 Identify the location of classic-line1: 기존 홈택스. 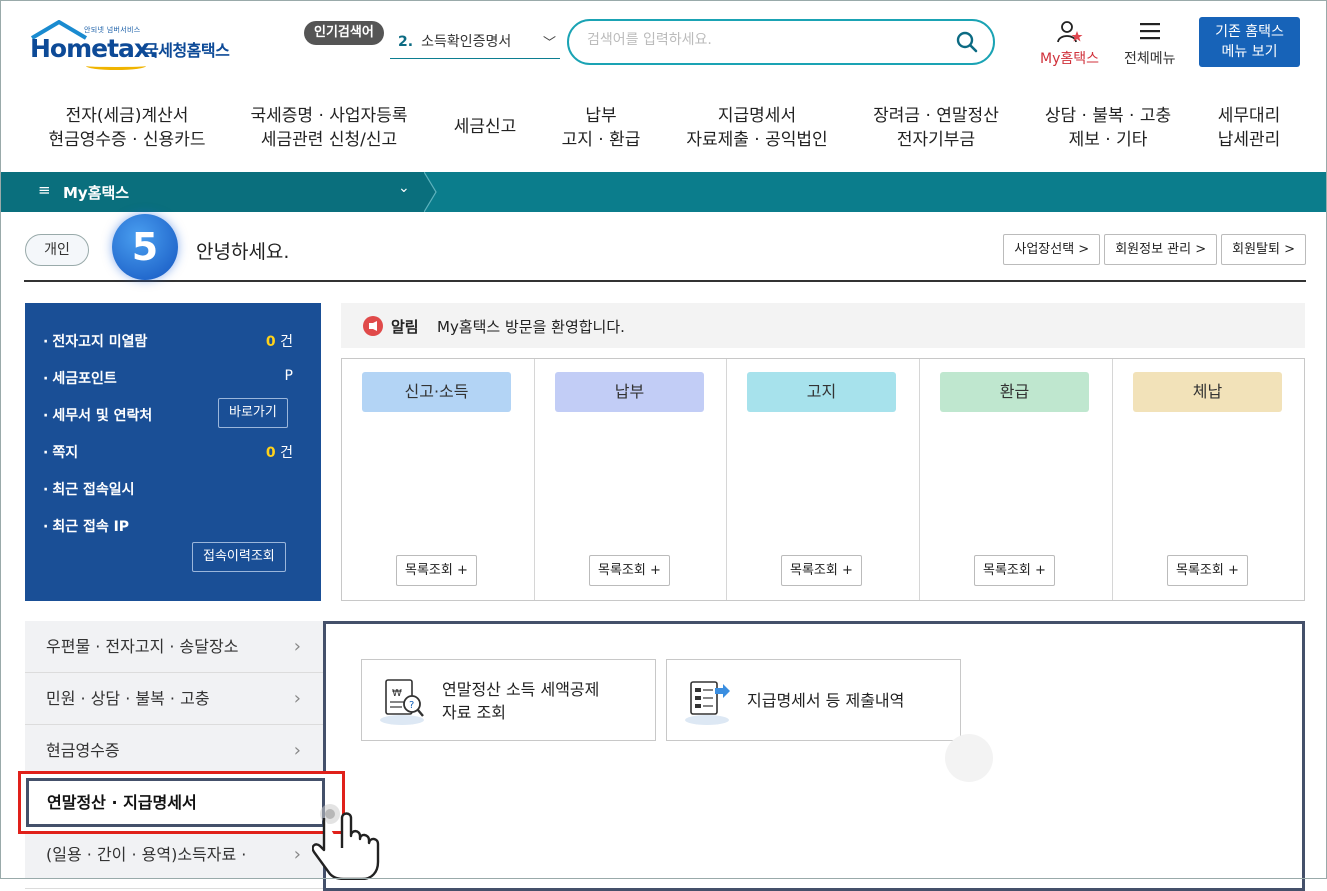
(1249, 32).